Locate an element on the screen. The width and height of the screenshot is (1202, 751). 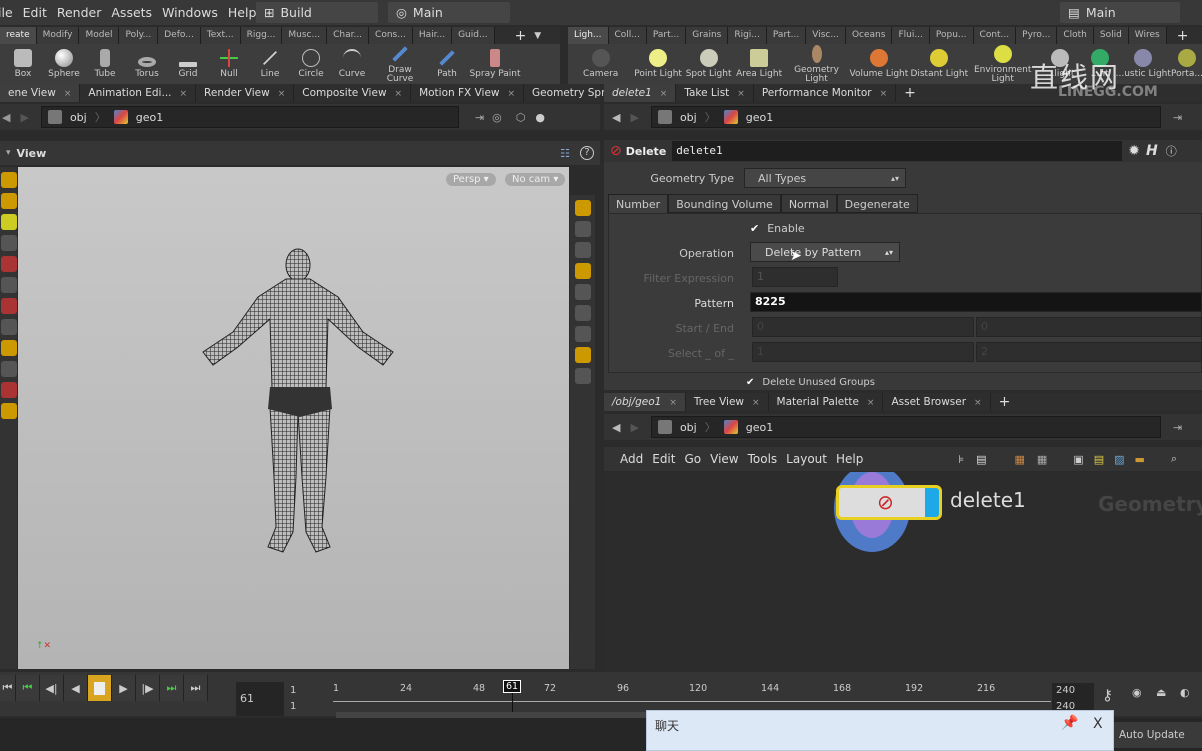
tab-take-list: Take List × is located at coordinates (715, 93).